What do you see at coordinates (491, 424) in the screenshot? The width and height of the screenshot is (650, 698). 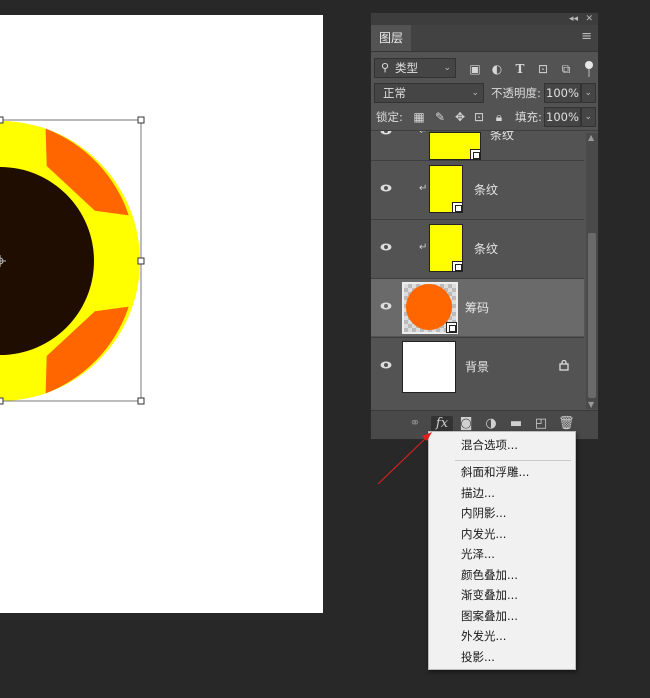 I see `adjustment-icon: ◑` at bounding box center [491, 424].